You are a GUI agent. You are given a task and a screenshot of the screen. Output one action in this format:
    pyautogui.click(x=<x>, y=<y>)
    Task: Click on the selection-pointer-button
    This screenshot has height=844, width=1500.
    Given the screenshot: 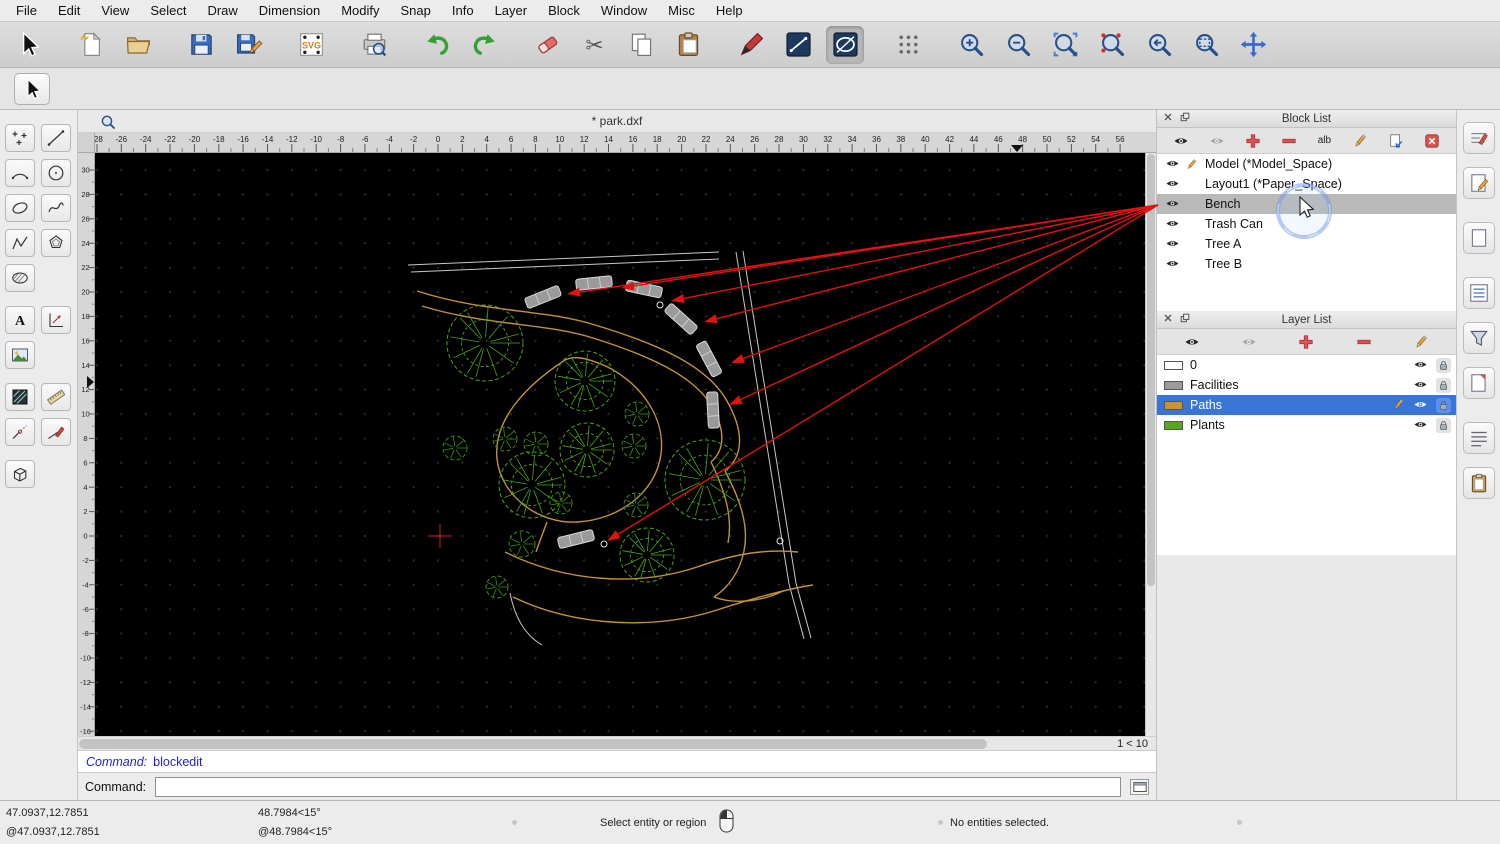 What is the action you would take?
    pyautogui.click(x=32, y=88)
    